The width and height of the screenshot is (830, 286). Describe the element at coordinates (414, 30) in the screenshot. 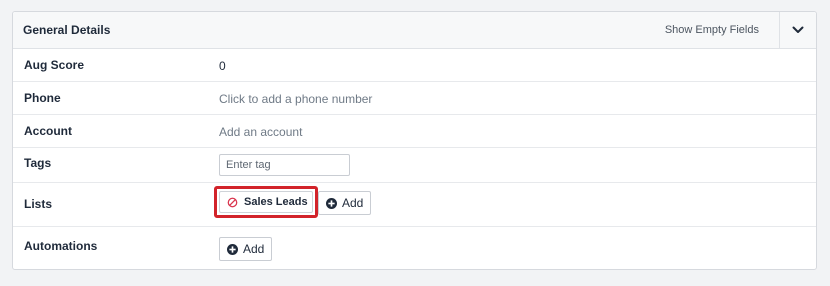

I see `panel-header: General Details Show Empty Fields` at that location.